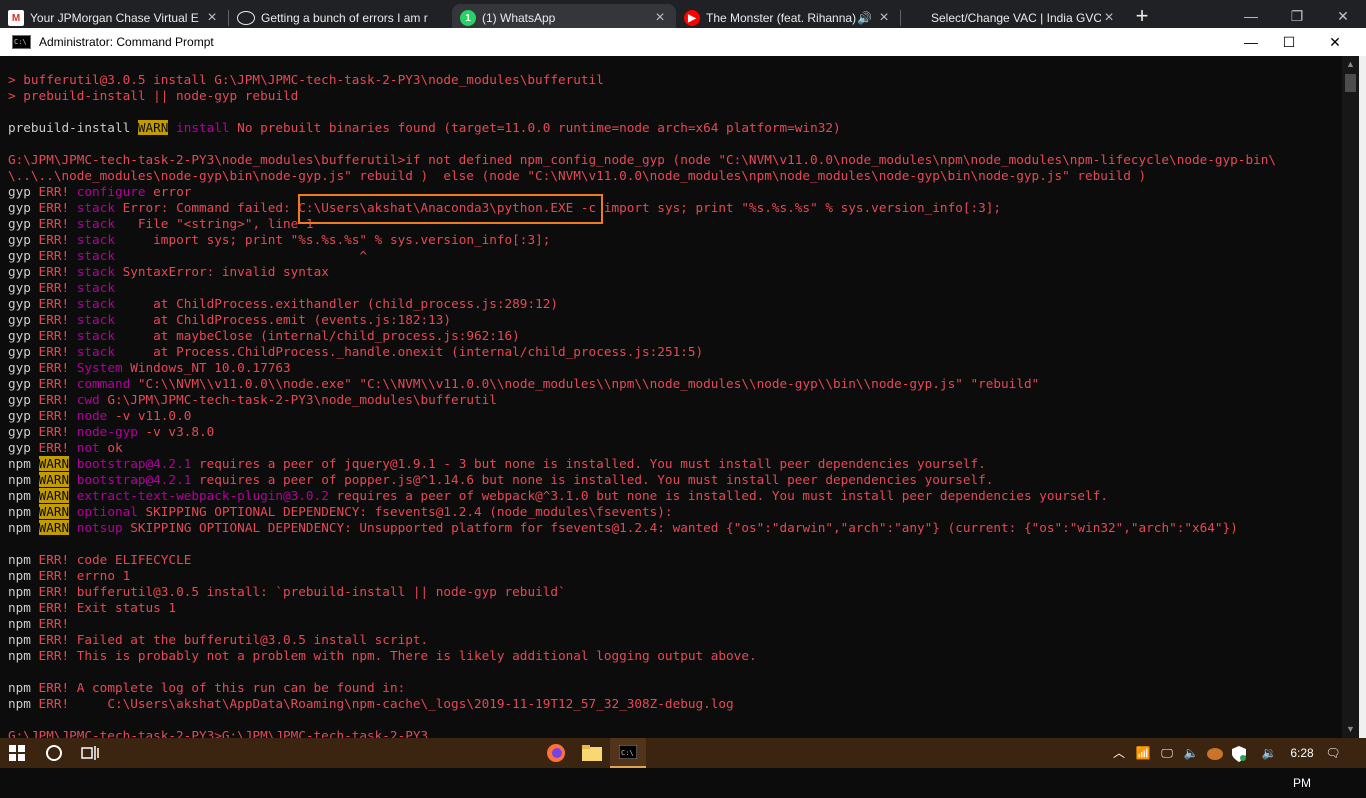 The image size is (1366, 798). I want to click on tab-title: Select/Change VAC | India GVC, so click(1016, 18).